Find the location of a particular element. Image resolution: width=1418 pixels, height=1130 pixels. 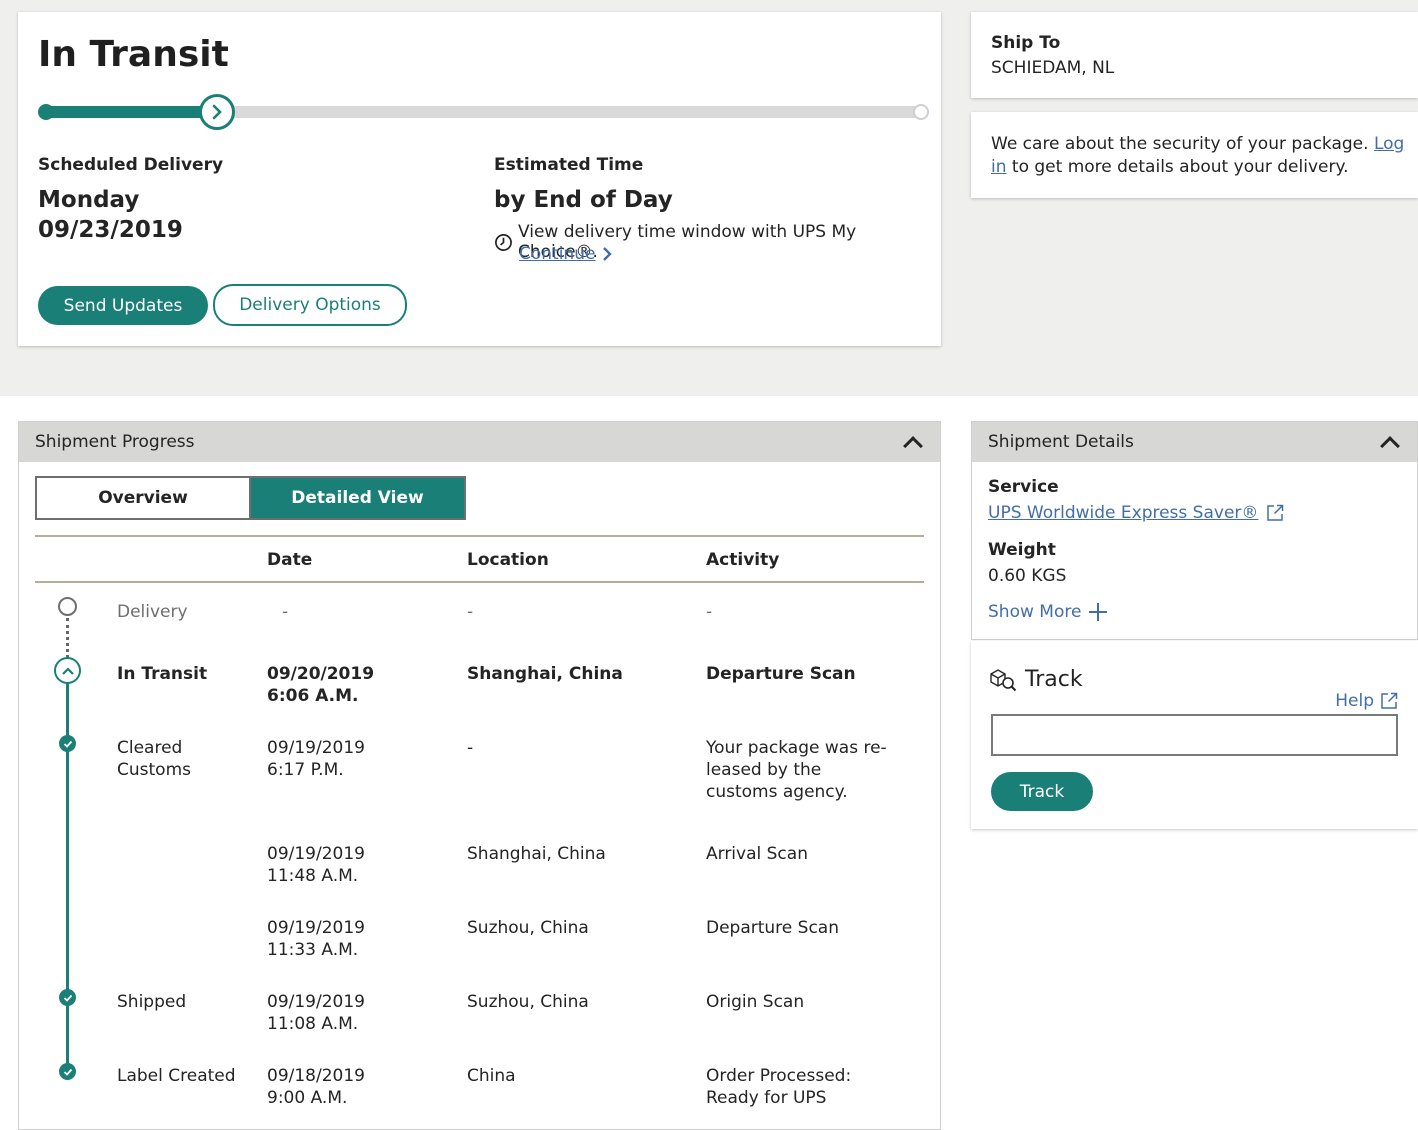

row-date-time: 09/19/2019 11:08 A.M. is located at coordinates (362, 1013).